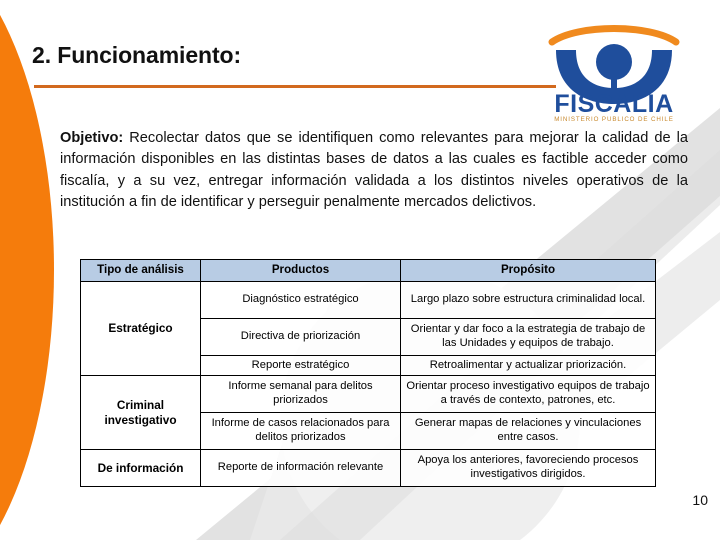 Image resolution: width=720 pixels, height=540 pixels. Describe the element at coordinates (140, 412) in the screenshot. I see `row-group-label-criminal-investigativo: Criminal investigativo` at that location.